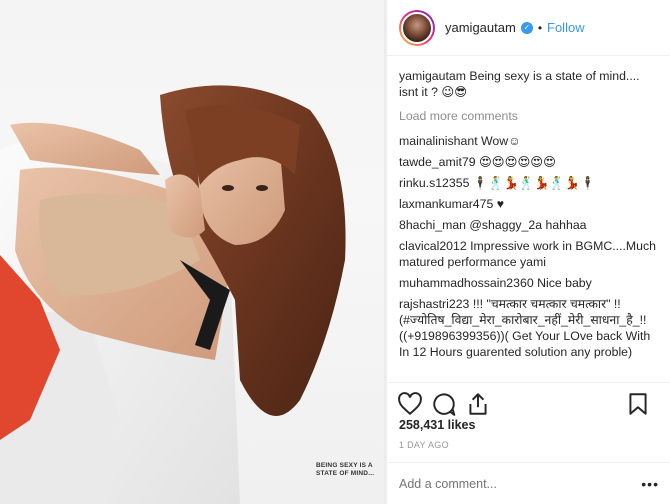 The width and height of the screenshot is (670, 504). Describe the element at coordinates (566, 27) in the screenshot. I see `follow-button: Follow` at that location.